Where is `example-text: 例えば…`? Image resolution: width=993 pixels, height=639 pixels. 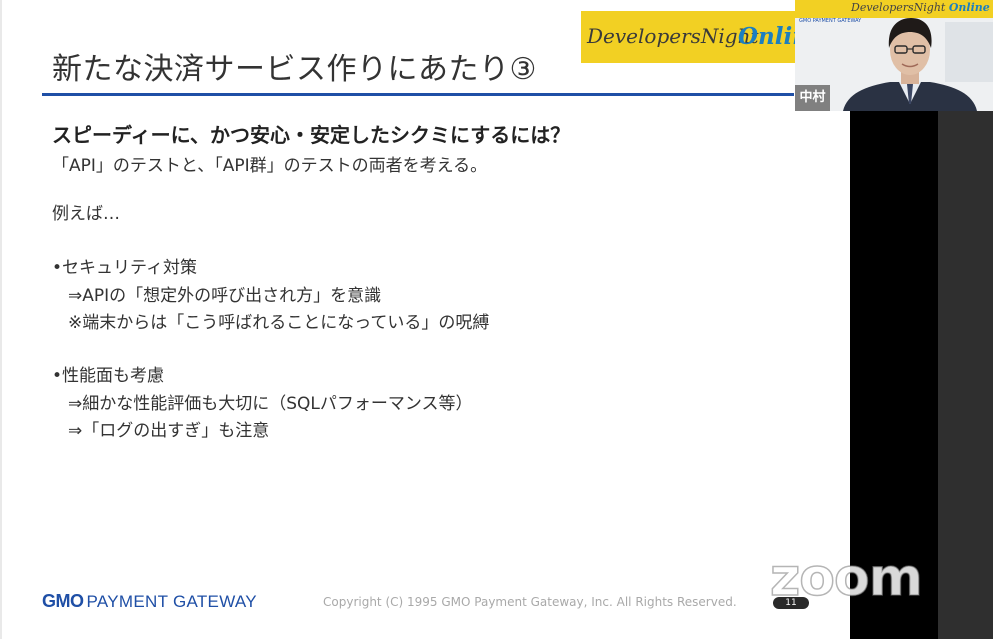
example-text: 例えば… is located at coordinates (86, 214).